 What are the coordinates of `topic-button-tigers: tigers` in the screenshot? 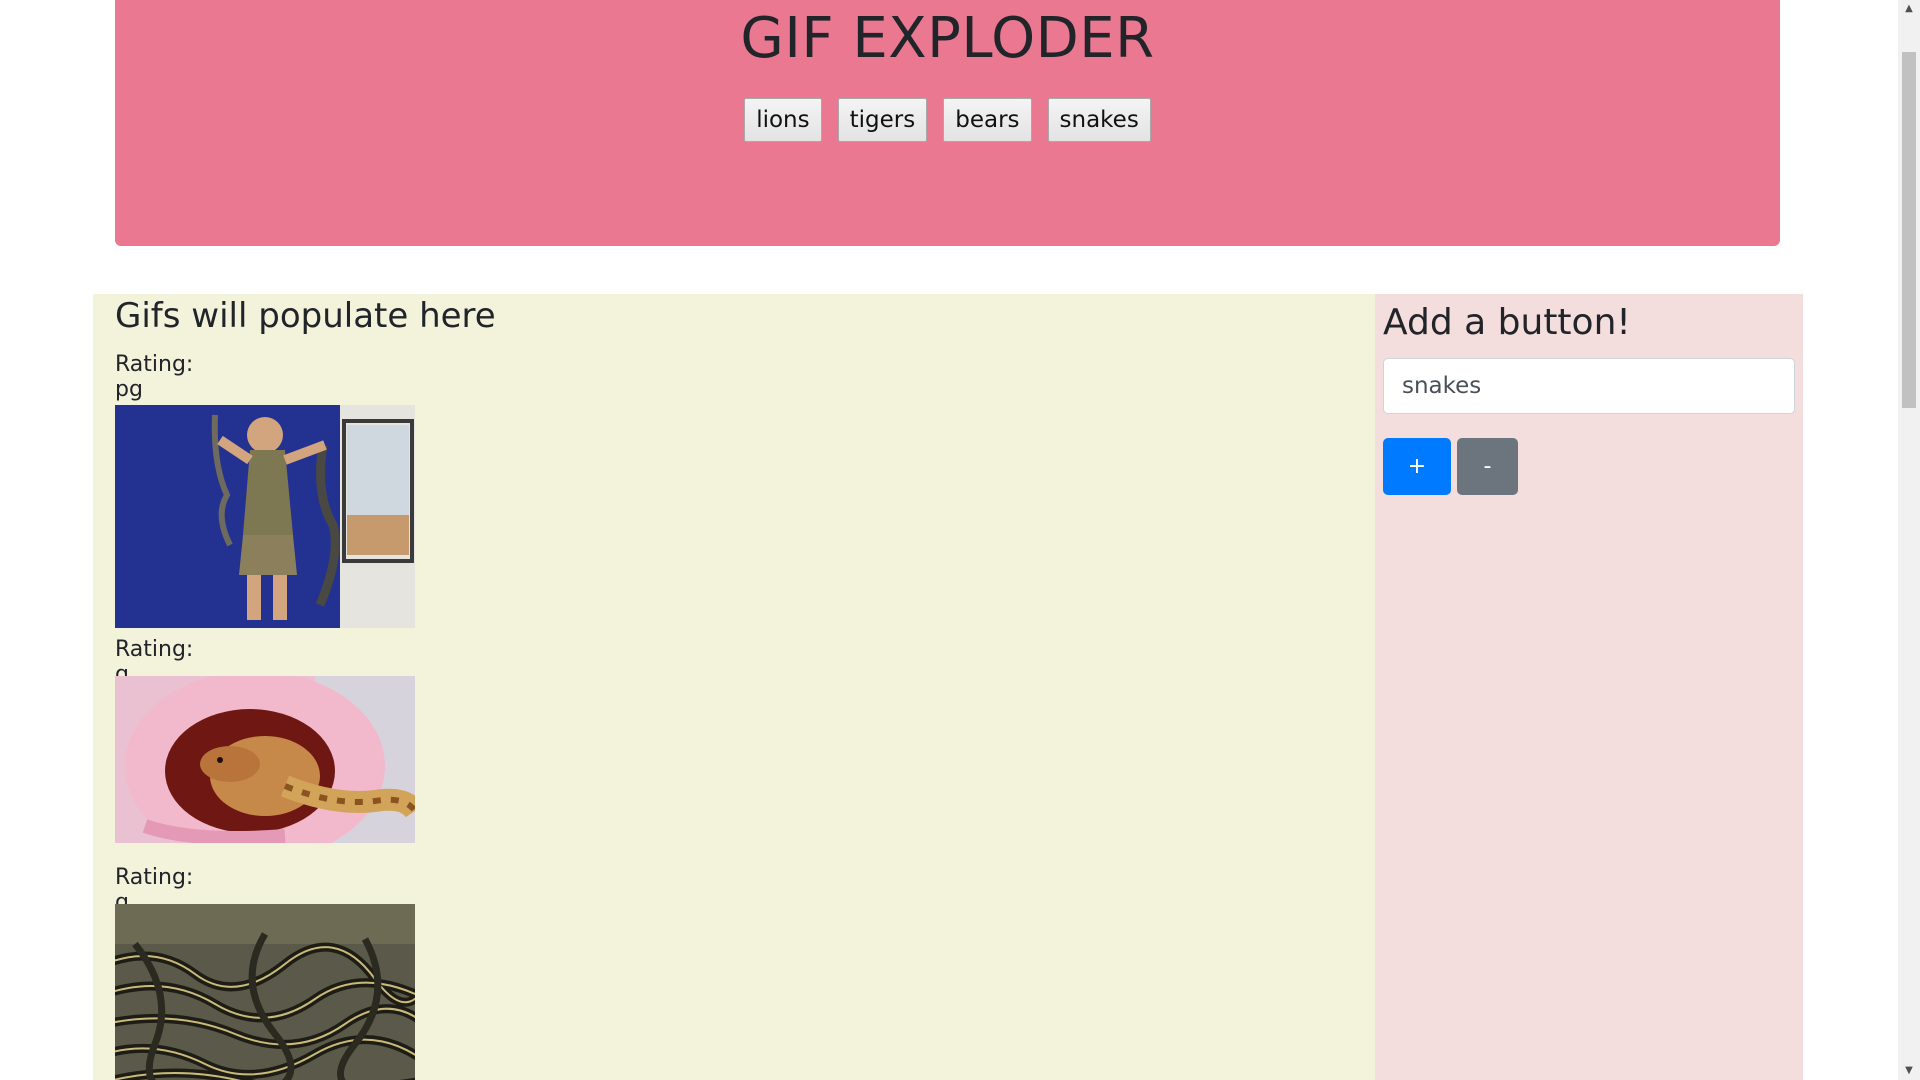 It's located at (882, 120).